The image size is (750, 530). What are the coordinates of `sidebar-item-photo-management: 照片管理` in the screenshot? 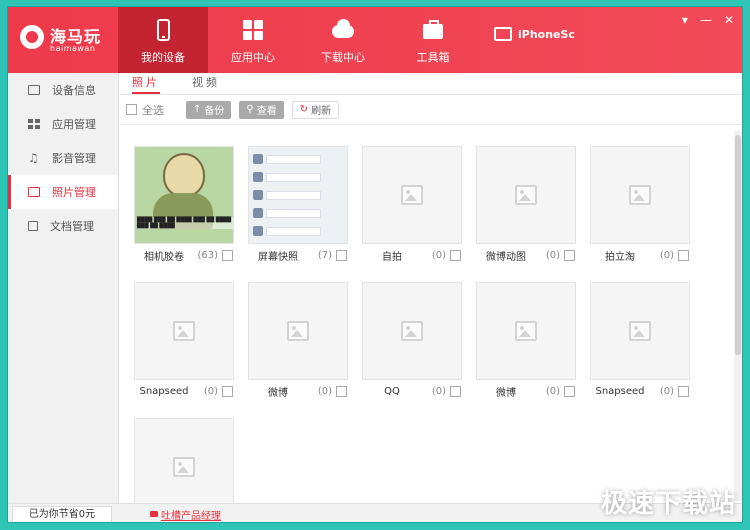 It's located at (63, 192).